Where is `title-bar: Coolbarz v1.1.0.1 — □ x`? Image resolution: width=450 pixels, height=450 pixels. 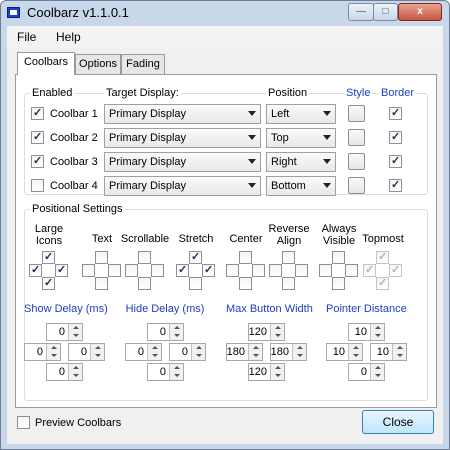
title-bar: Coolbarz v1.1.0.1 — □ x is located at coordinates (225, 13).